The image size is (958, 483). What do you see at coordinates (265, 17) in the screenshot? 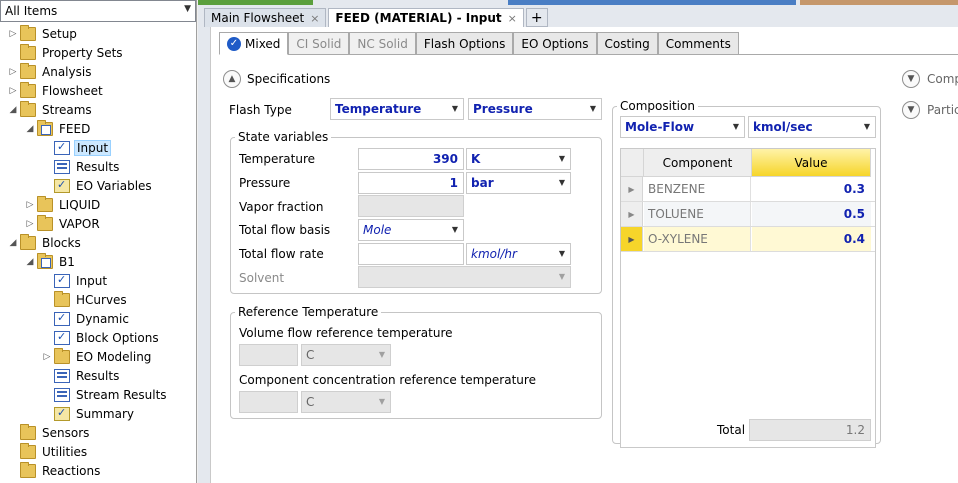
I see `tab-main-flowsheet: Main Flowsheet ×` at bounding box center [265, 17].